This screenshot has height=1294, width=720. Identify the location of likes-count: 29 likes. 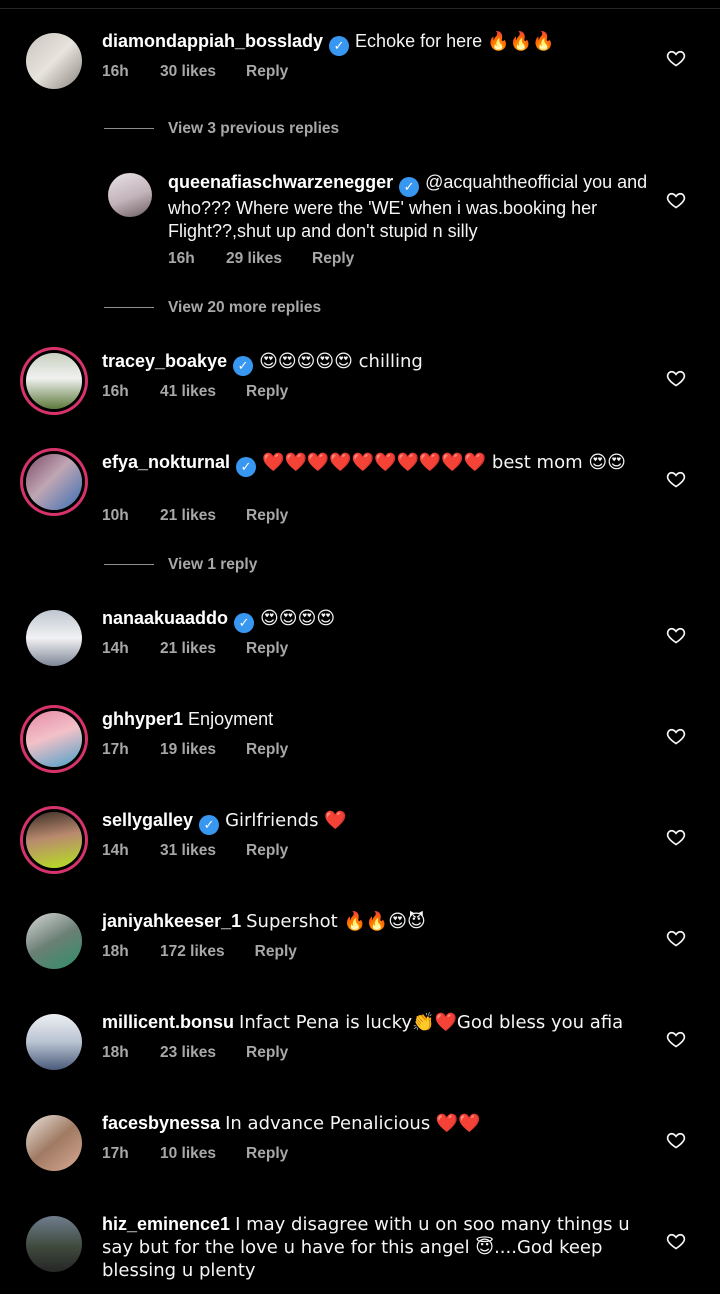
(254, 259).